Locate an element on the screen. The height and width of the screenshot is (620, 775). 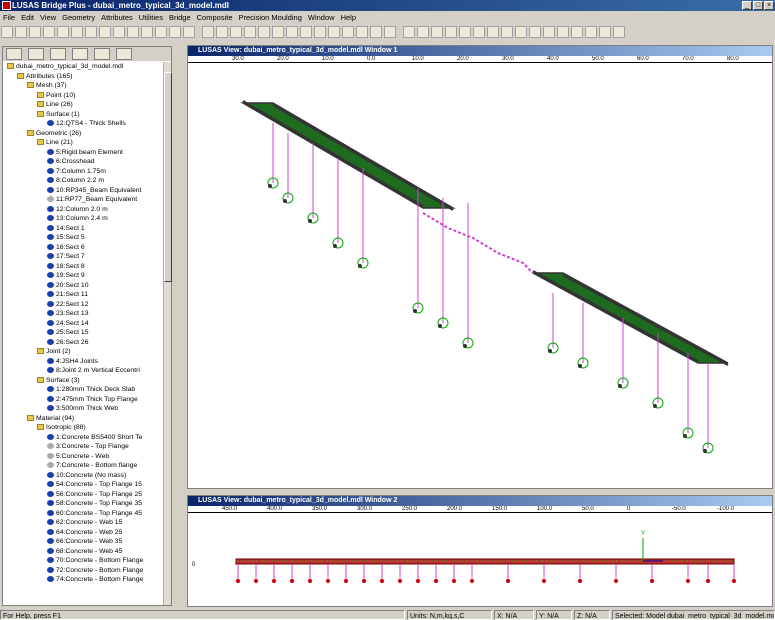
tree-item: Point (10) is located at coordinates (83, 96).